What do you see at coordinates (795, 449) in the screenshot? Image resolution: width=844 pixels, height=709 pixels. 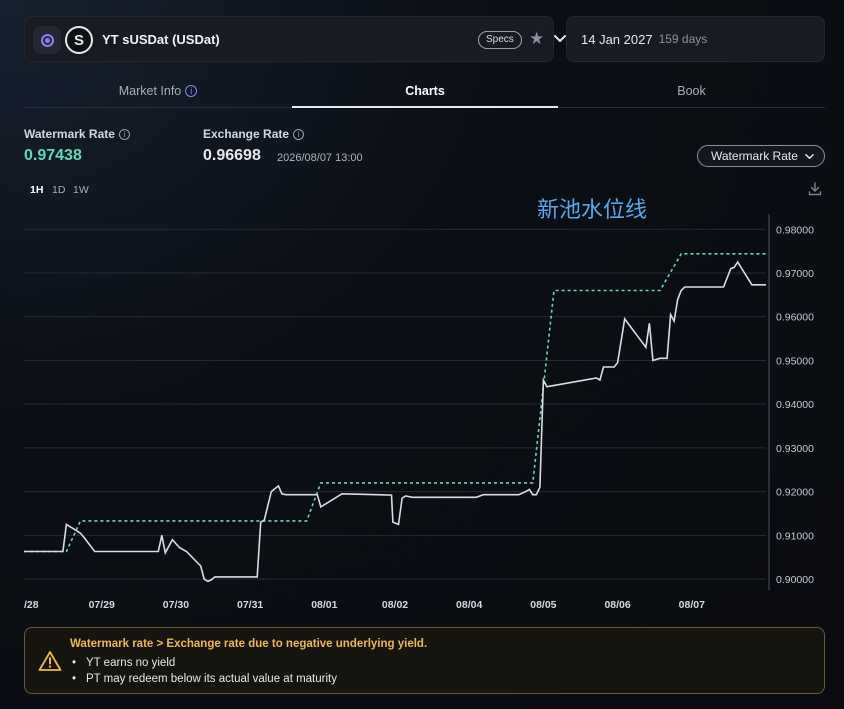 I see `y-tick-label: 0.93000` at bounding box center [795, 449].